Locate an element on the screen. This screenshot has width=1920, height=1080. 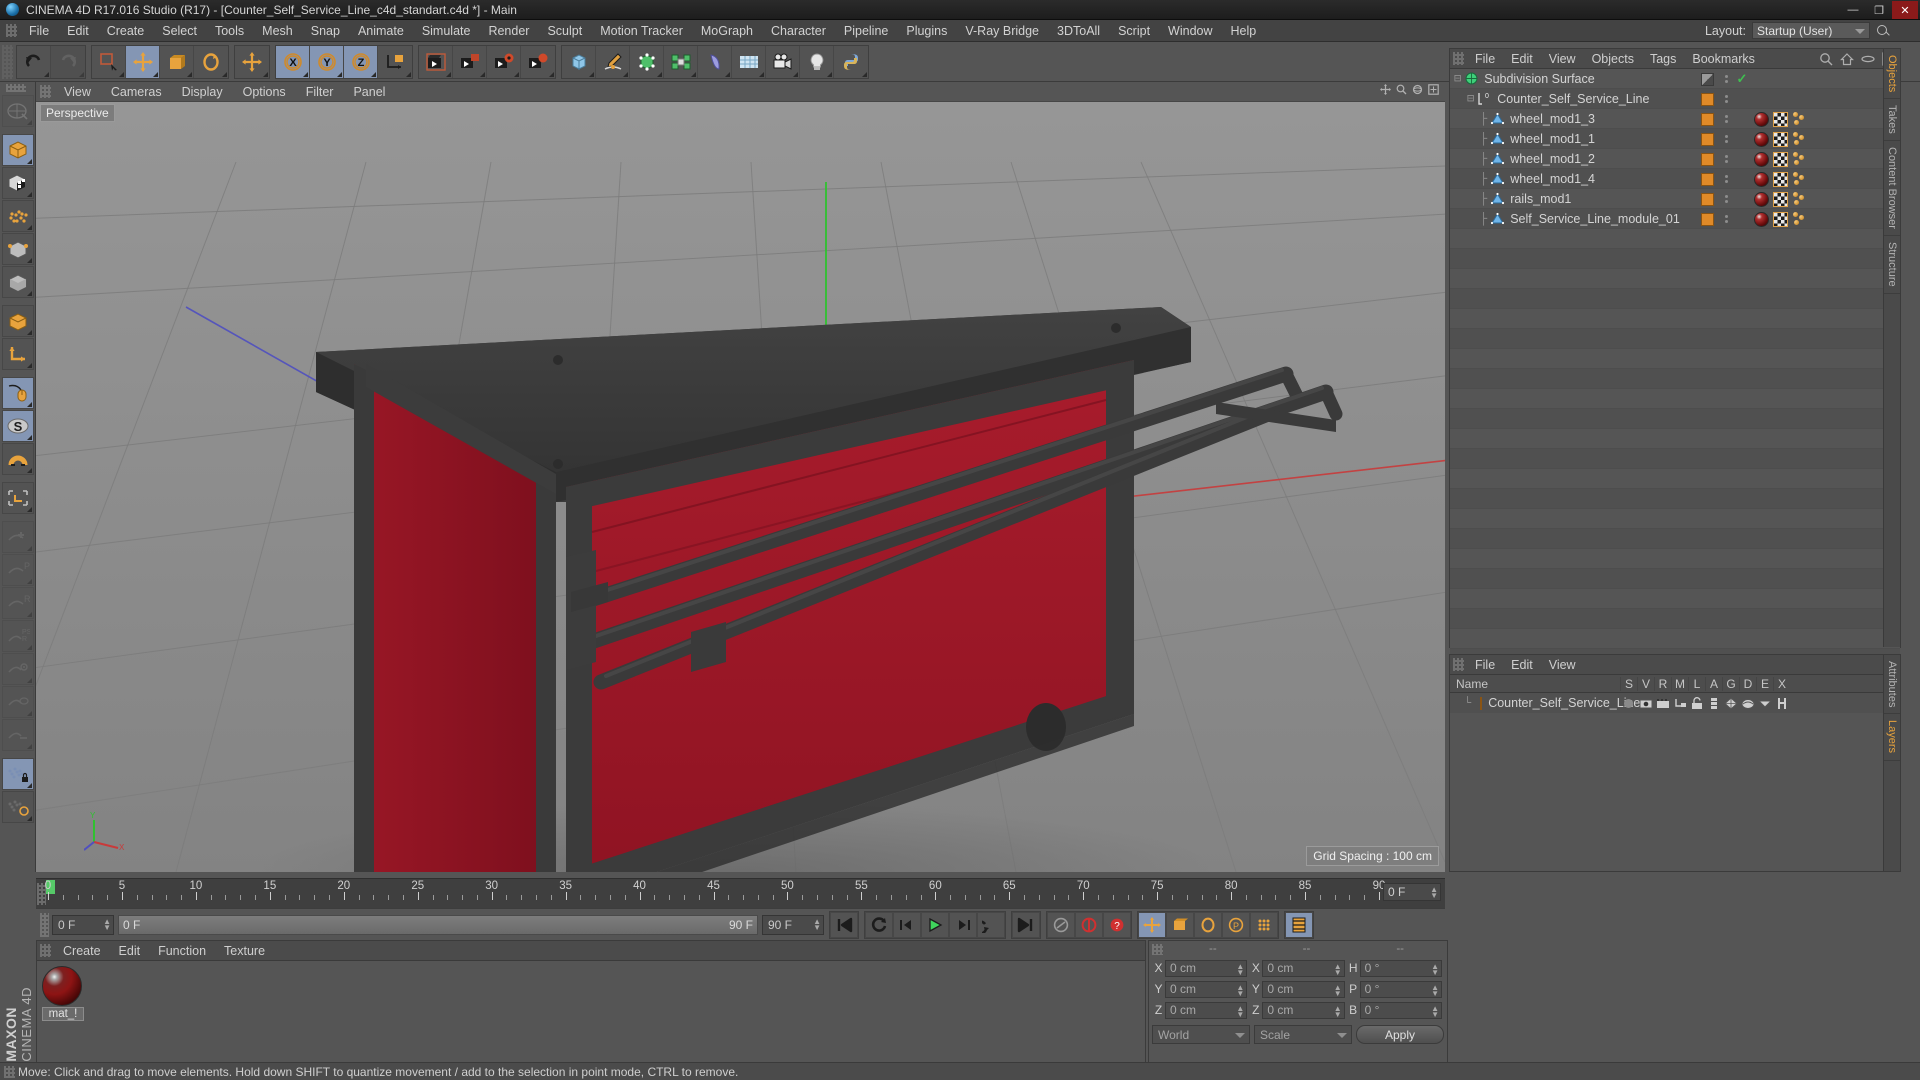
lock-y-axis: Y is located at coordinates (327, 61).